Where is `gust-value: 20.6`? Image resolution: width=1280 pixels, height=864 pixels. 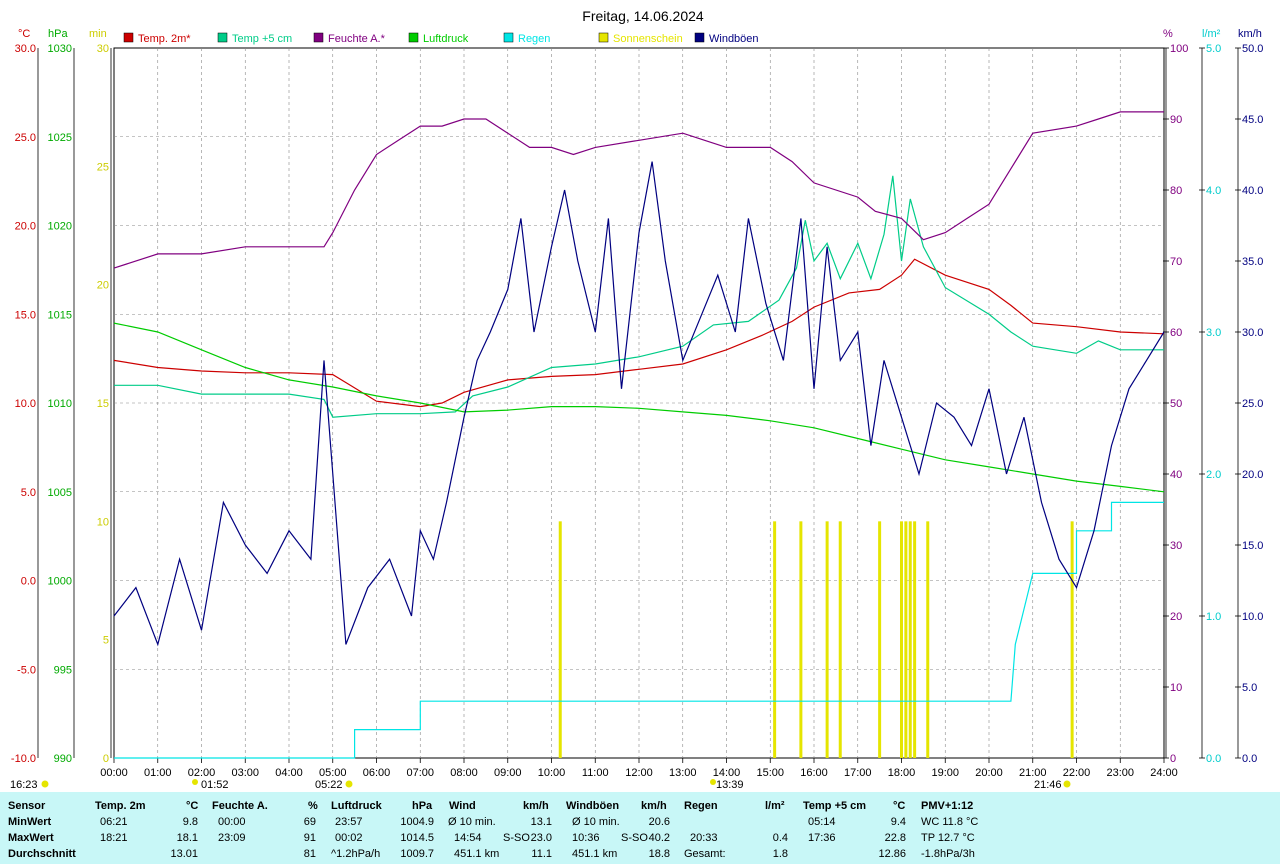 gust-value: 20.6 is located at coordinates (659, 822).